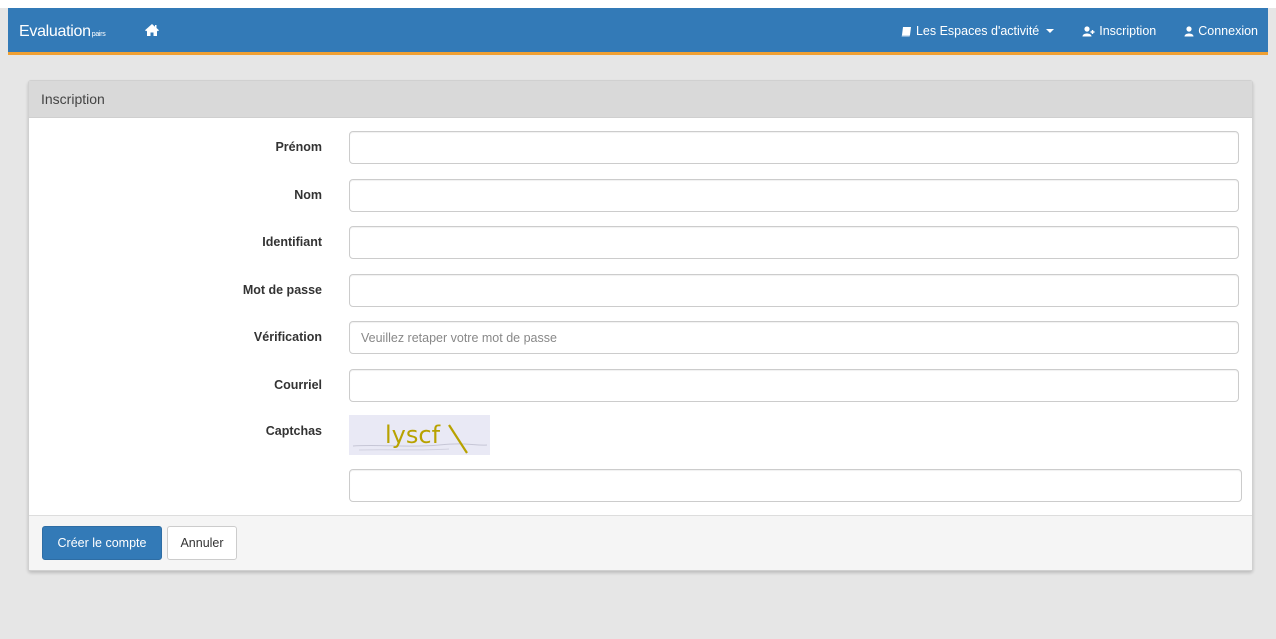 This screenshot has height=639, width=1276. What do you see at coordinates (202, 543) in the screenshot?
I see `cancel-button: Annuler` at bounding box center [202, 543].